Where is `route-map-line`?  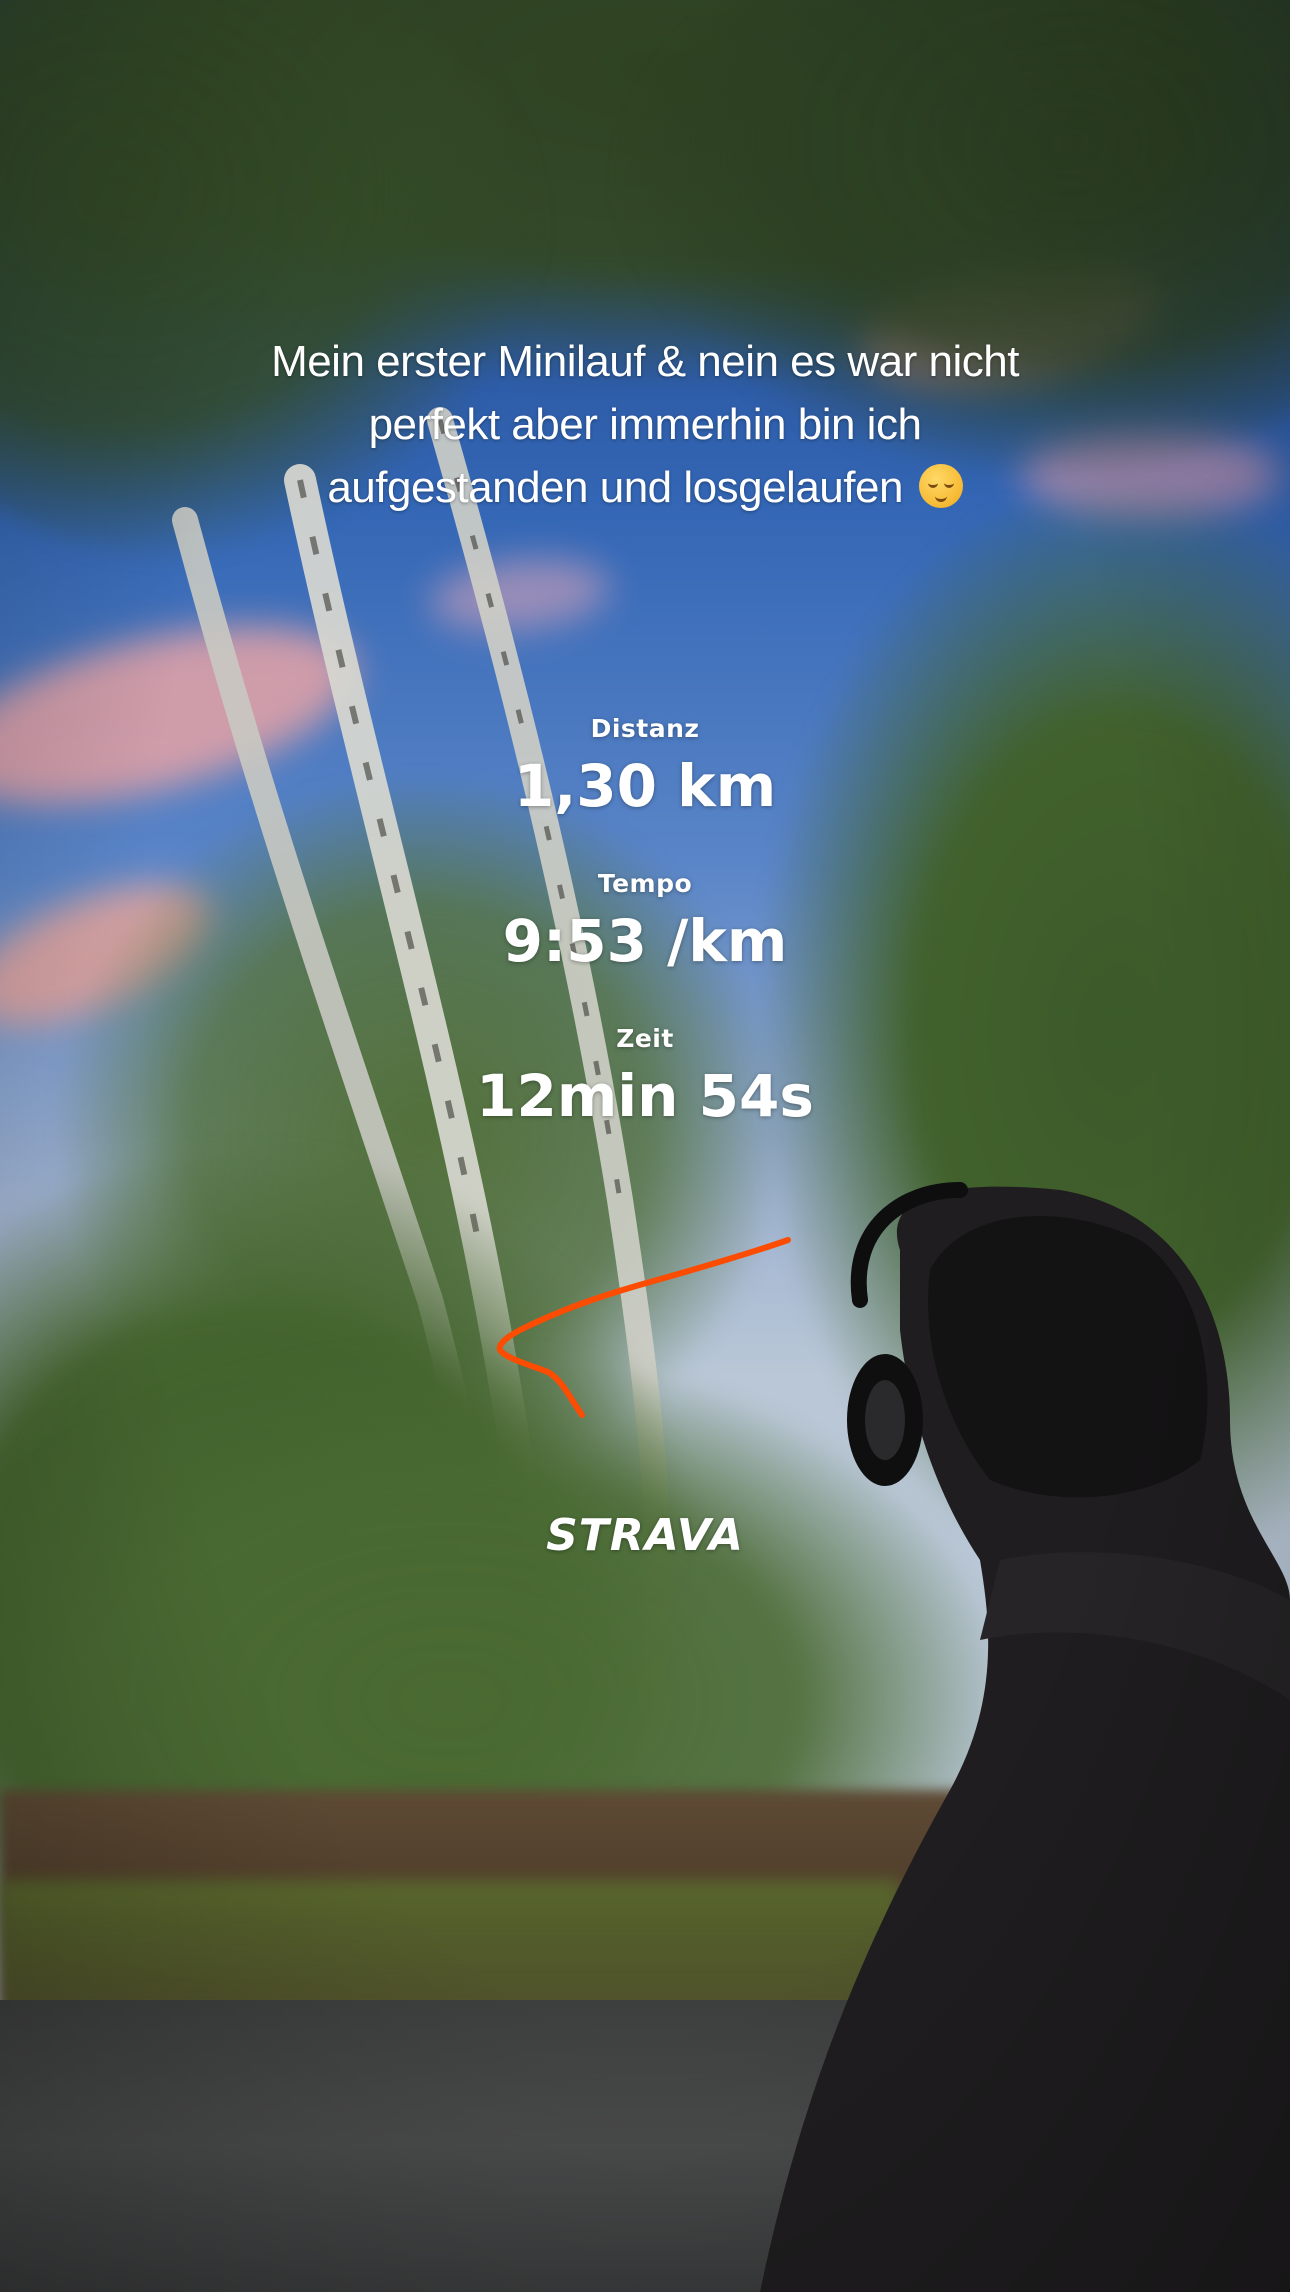
route-map-line is located at coordinates (643, 1327).